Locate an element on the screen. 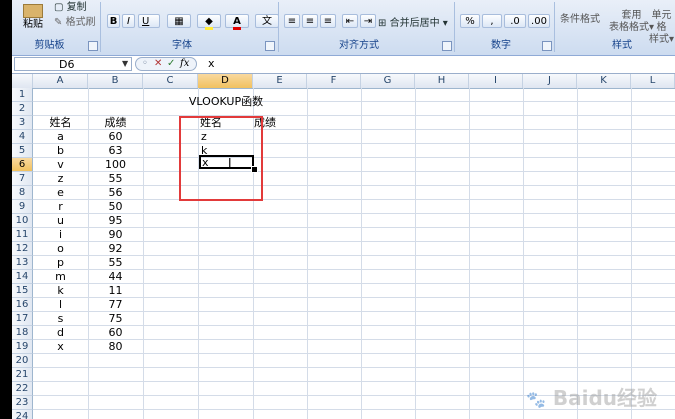 The width and height of the screenshot is (675, 419). underline-button: U is located at coordinates (149, 21).